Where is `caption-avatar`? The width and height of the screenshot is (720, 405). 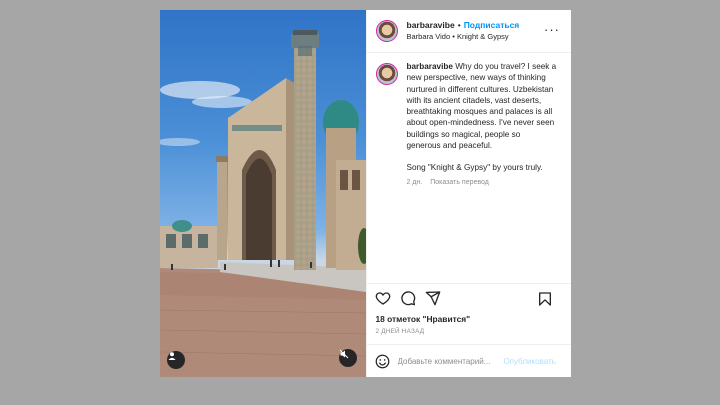
caption-avatar is located at coordinates (386, 74).